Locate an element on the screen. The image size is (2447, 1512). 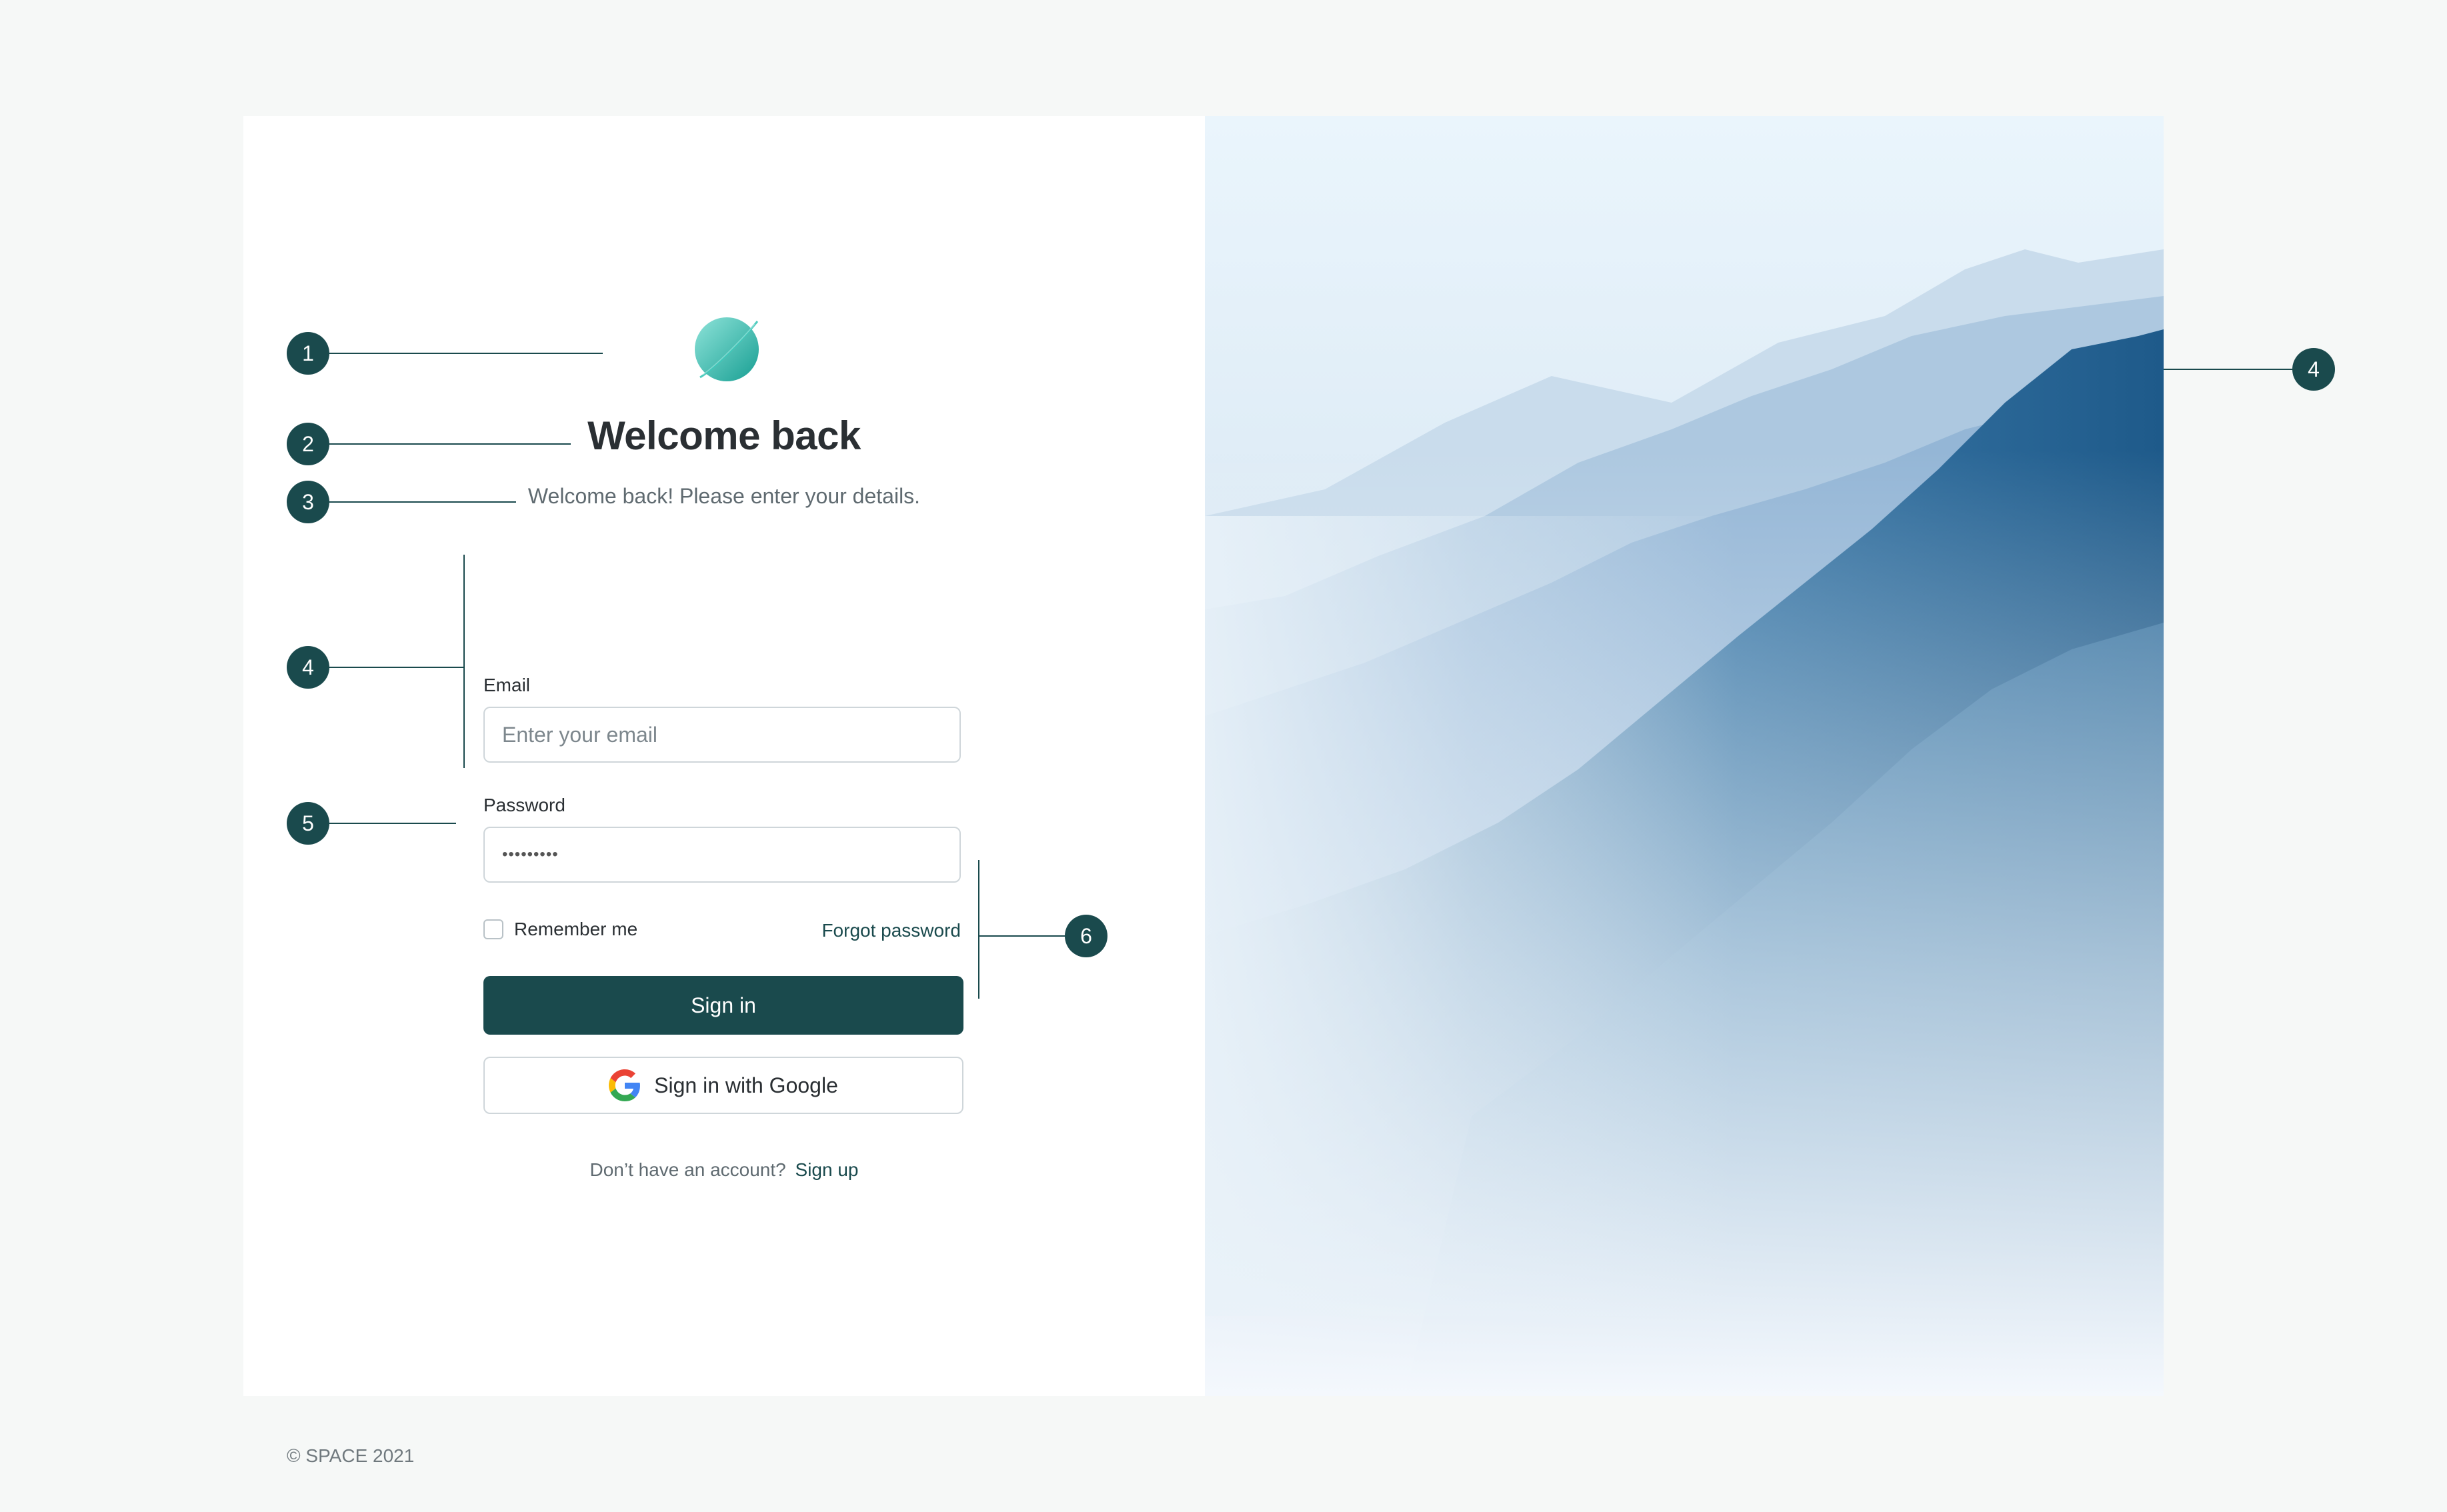
email-field is located at coordinates (722, 735).